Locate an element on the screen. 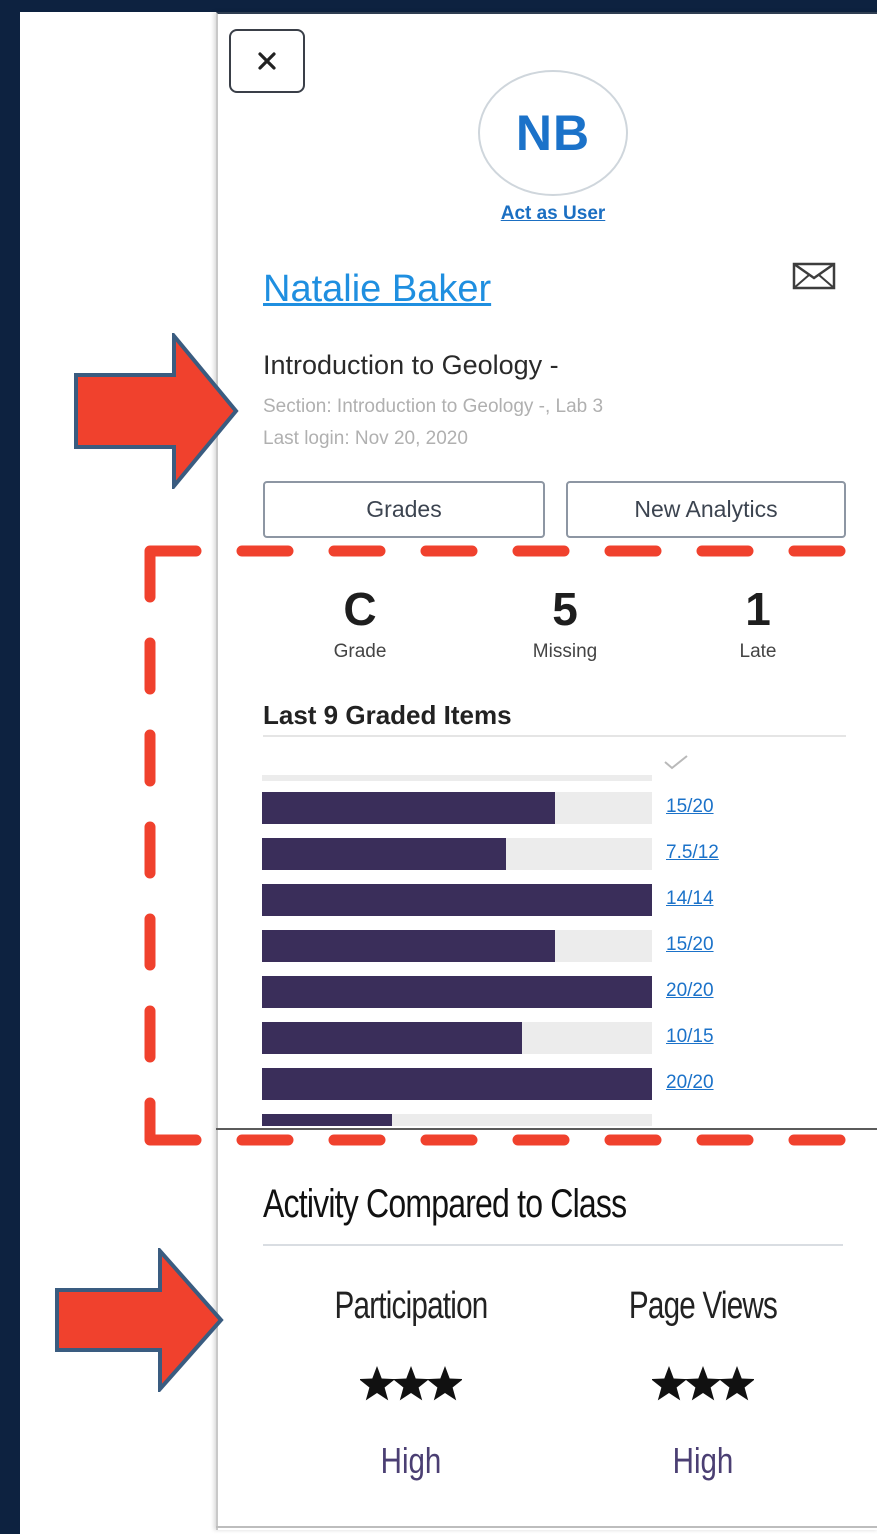 Image resolution: width=877 pixels, height=1534 pixels. stat-value: C is located at coordinates (360, 609).